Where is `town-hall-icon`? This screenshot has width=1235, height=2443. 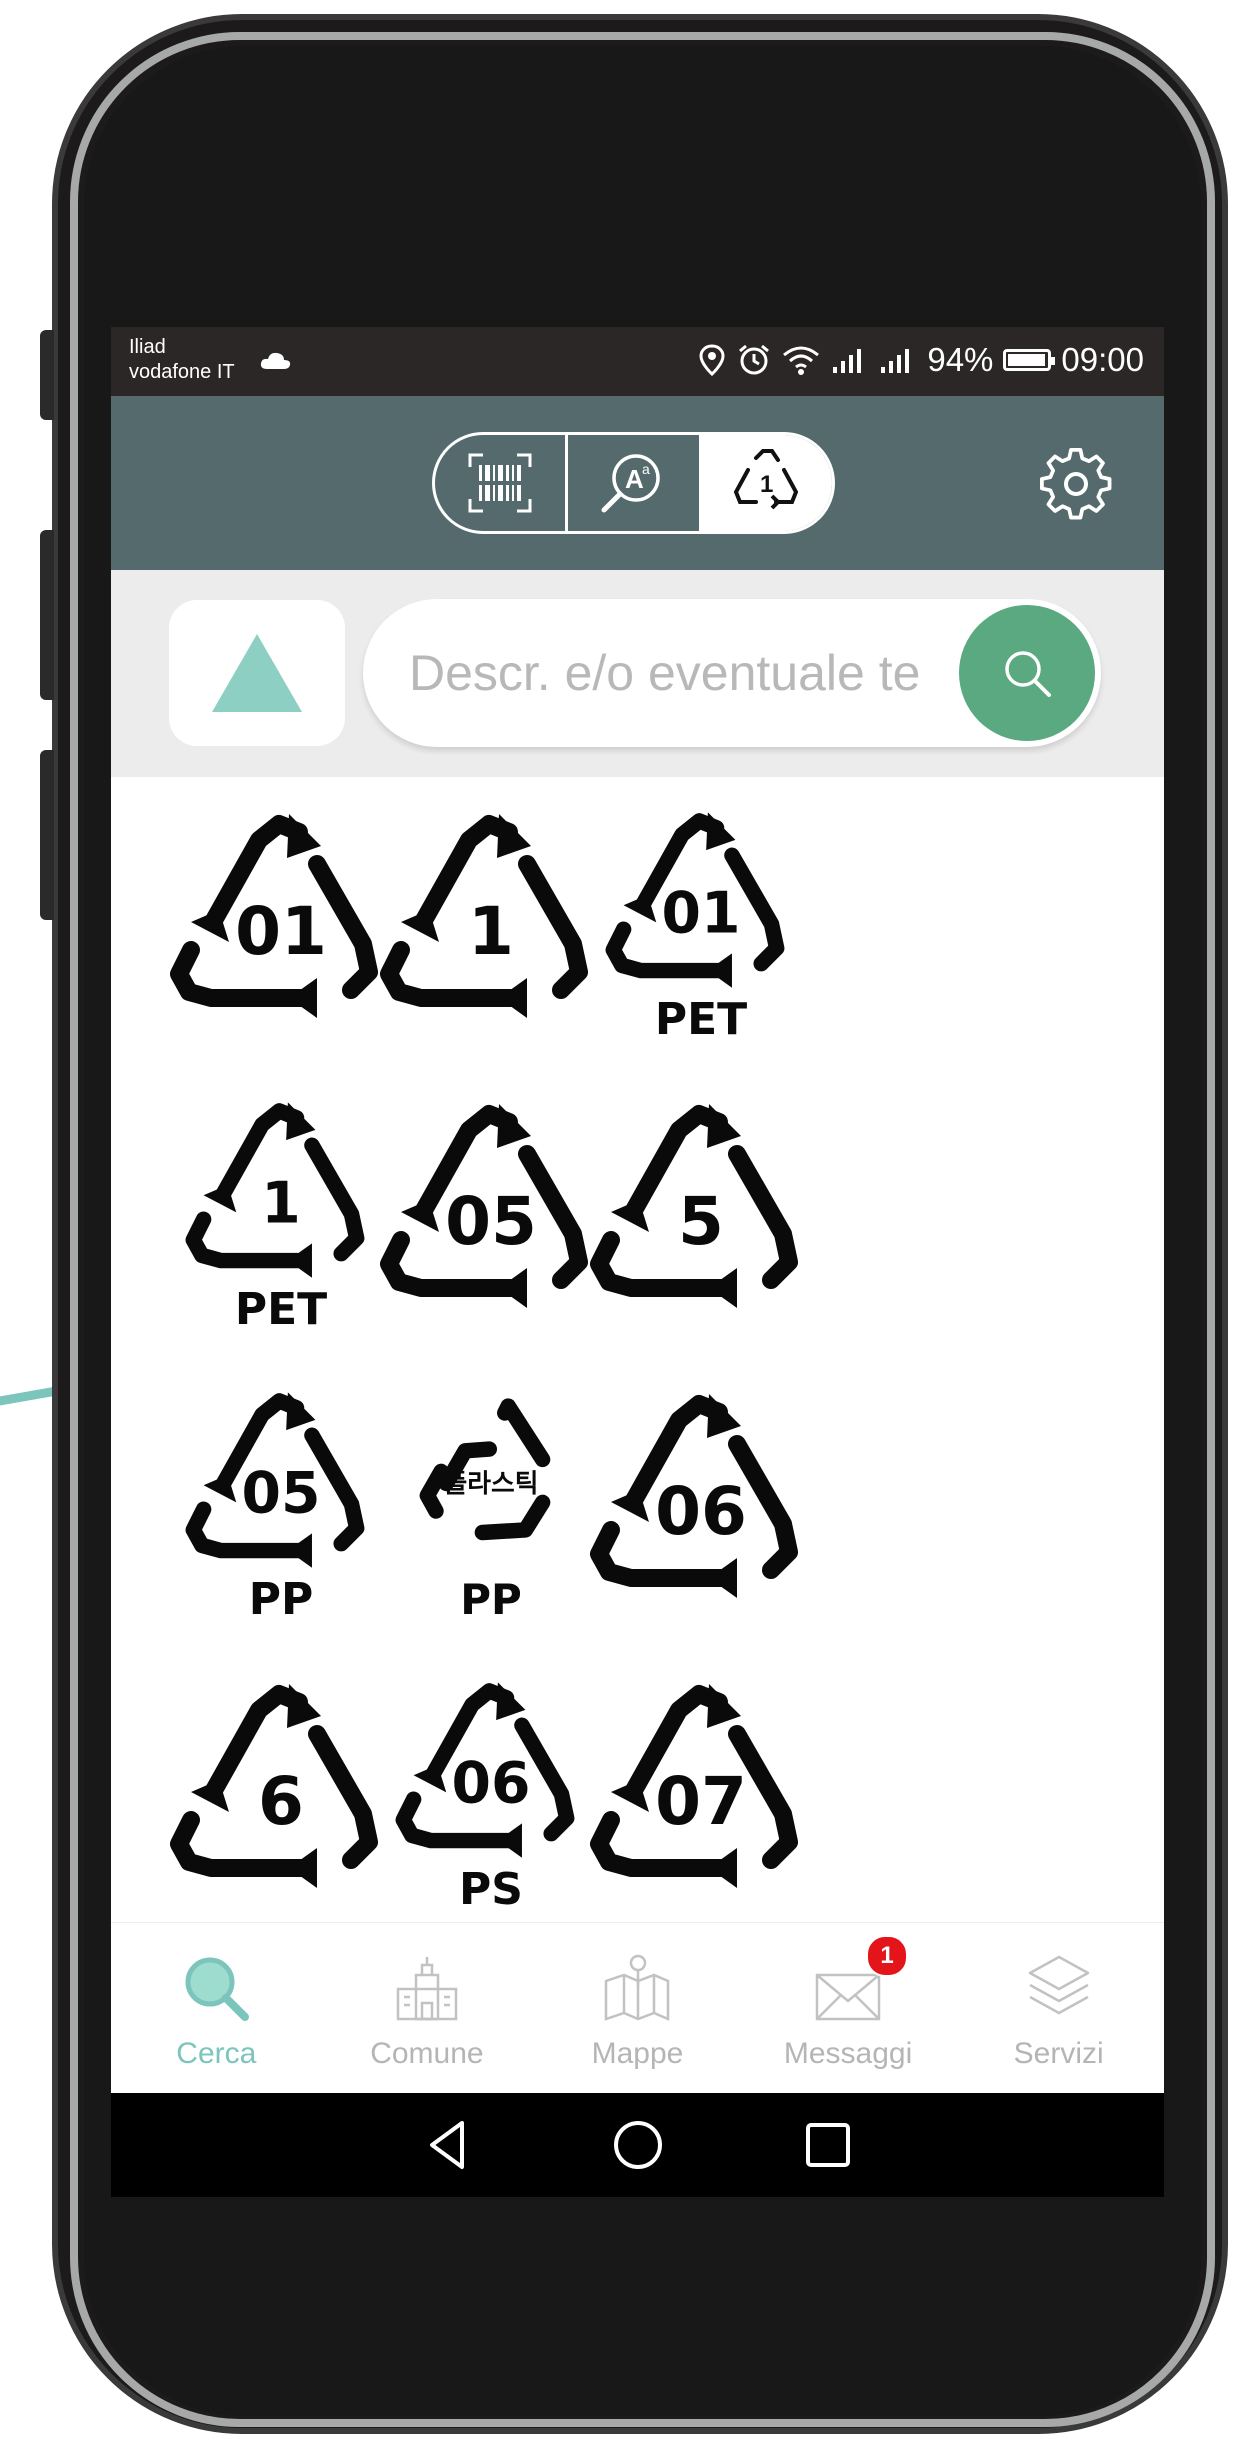 town-hall-icon is located at coordinates (427, 1989).